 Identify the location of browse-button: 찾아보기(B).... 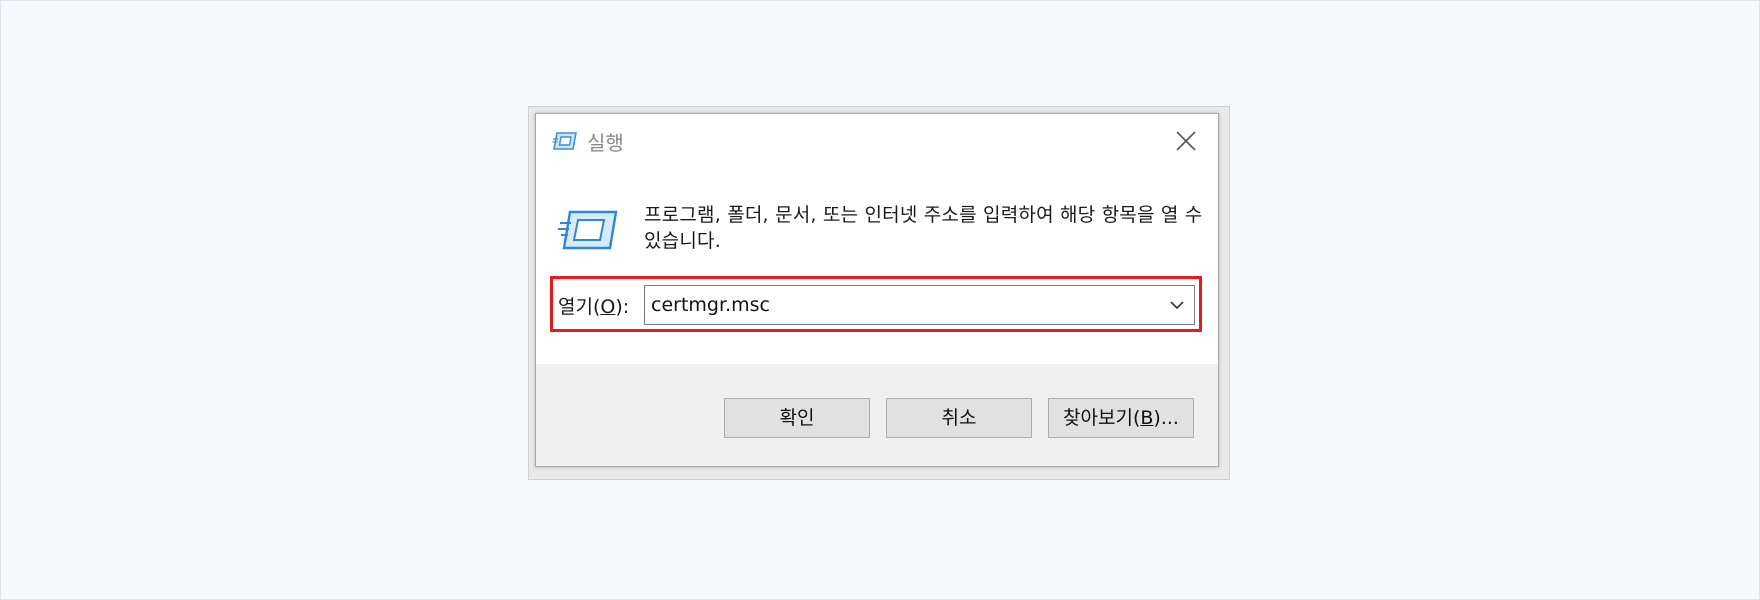
(1121, 418).